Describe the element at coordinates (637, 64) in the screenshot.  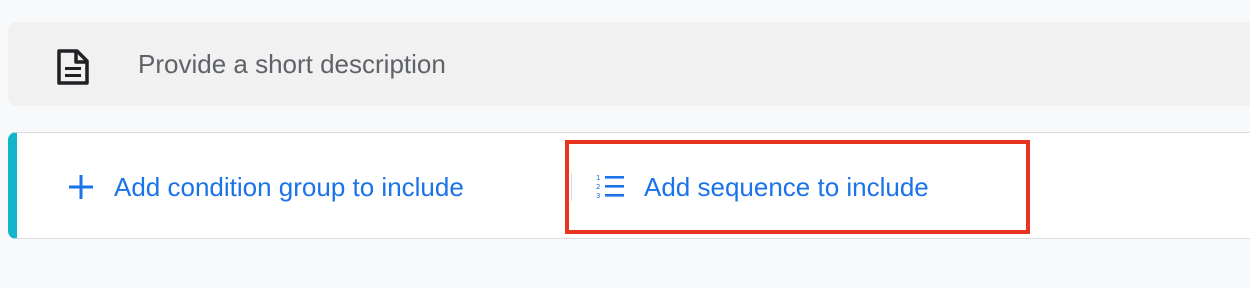
I see `description-input` at that location.